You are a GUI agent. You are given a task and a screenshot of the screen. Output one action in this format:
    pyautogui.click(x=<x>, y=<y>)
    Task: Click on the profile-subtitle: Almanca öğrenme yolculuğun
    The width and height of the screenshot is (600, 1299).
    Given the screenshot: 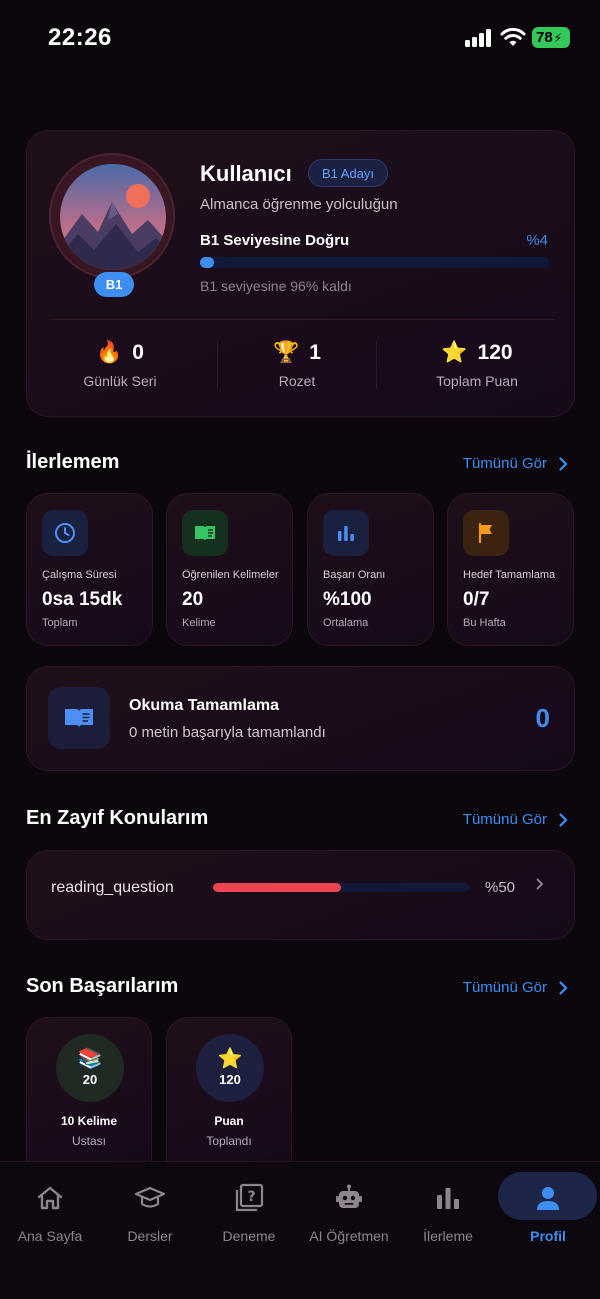 What is the action you would take?
    pyautogui.click(x=299, y=204)
    